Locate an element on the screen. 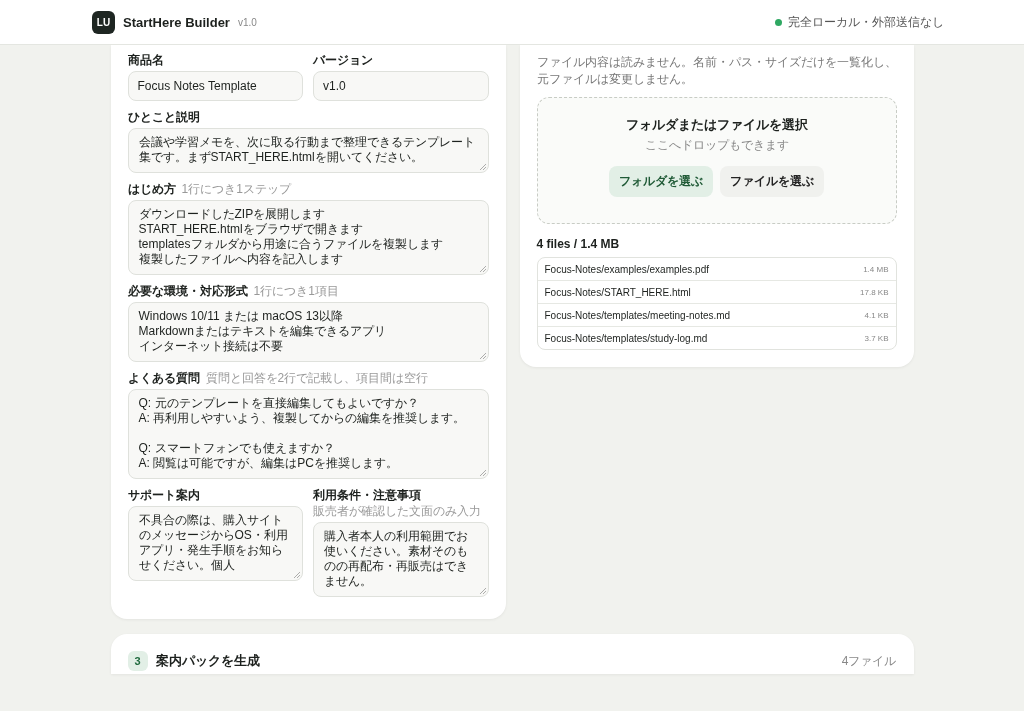  step-title: 案内パックを生成 is located at coordinates (207, 661).